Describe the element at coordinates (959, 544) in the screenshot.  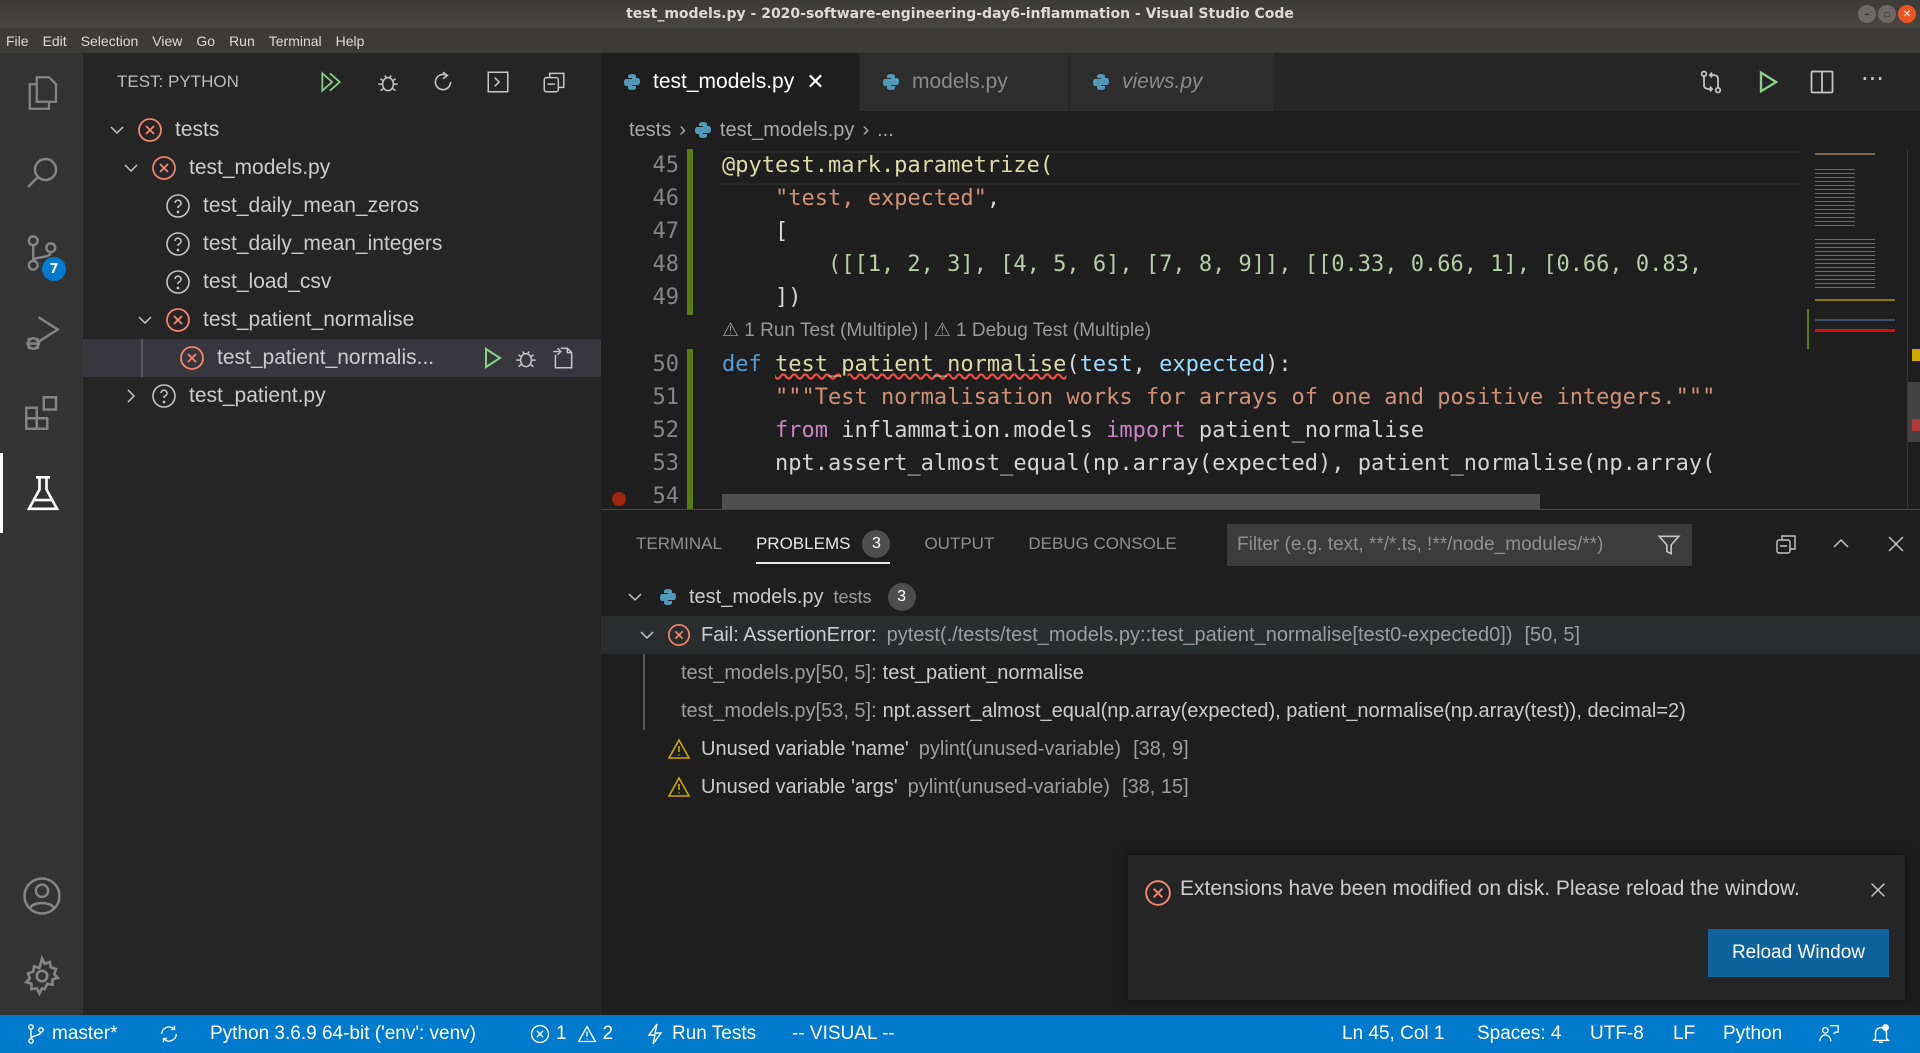
I see `tab-output: OUTPUT` at that location.